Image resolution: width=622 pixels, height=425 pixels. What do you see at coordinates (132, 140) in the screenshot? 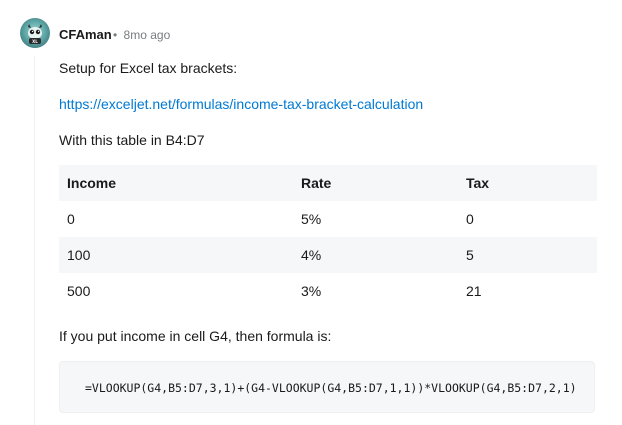
I see `table-note-text: With this table in B4:D7` at bounding box center [132, 140].